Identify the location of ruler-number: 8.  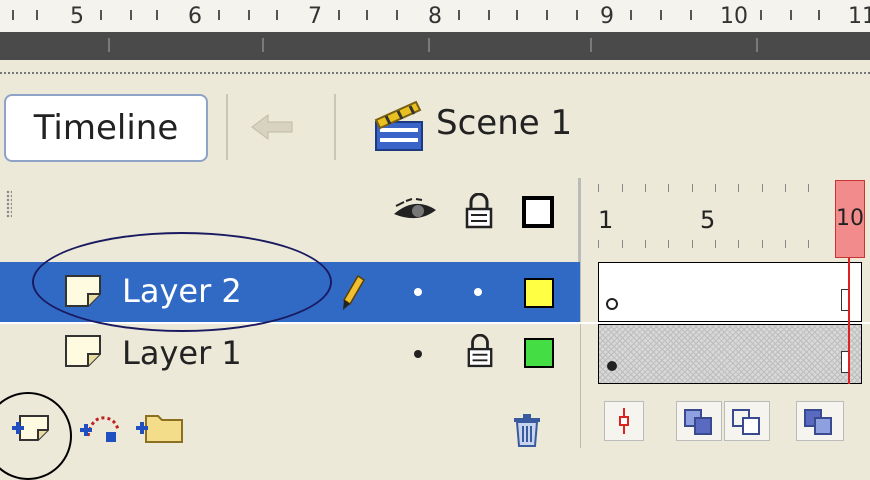
(435, 16).